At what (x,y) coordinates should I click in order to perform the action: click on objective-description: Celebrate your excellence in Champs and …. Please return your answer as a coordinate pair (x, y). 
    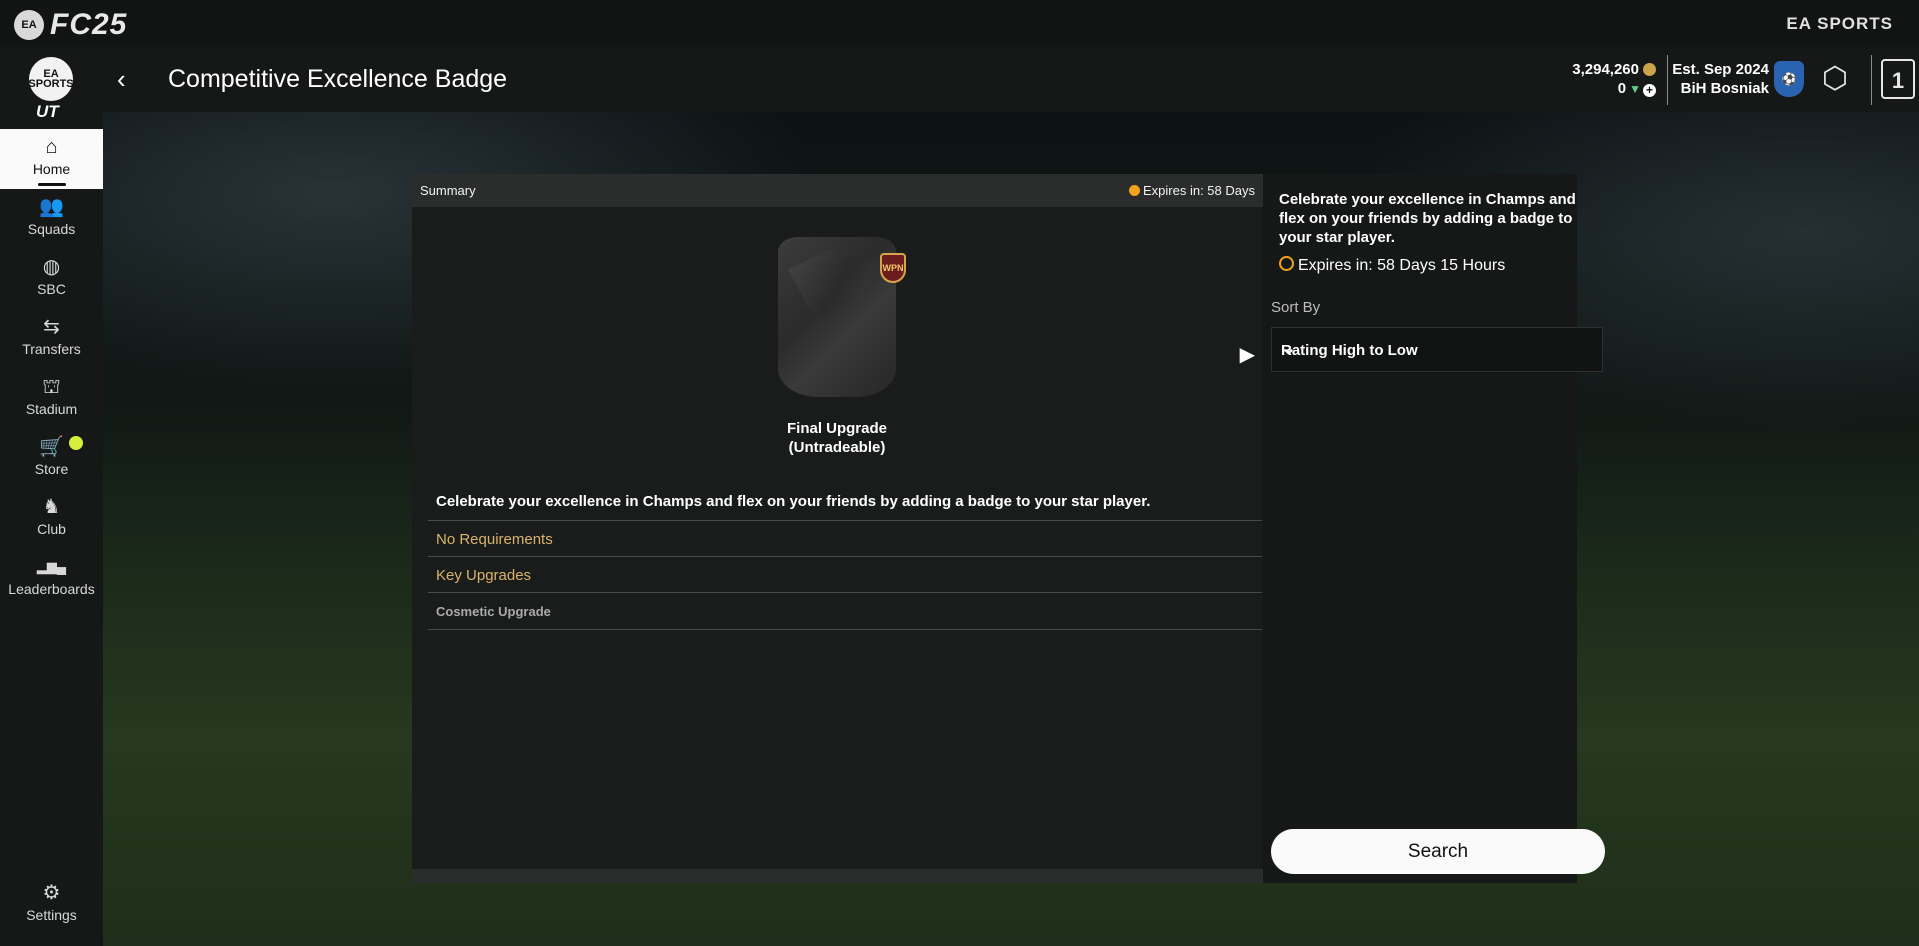
    Looking at the image, I should click on (793, 501).